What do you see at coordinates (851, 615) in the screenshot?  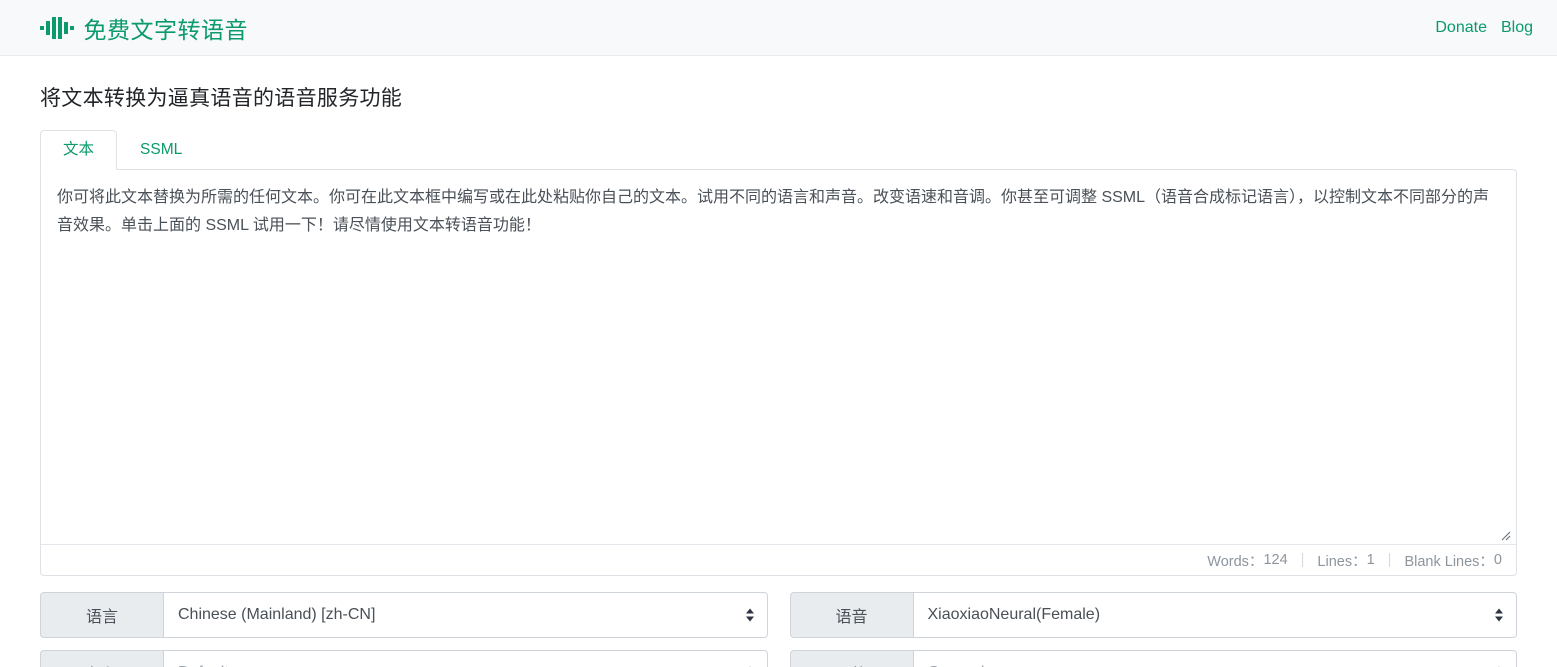 I see `voice-label: 语音` at bounding box center [851, 615].